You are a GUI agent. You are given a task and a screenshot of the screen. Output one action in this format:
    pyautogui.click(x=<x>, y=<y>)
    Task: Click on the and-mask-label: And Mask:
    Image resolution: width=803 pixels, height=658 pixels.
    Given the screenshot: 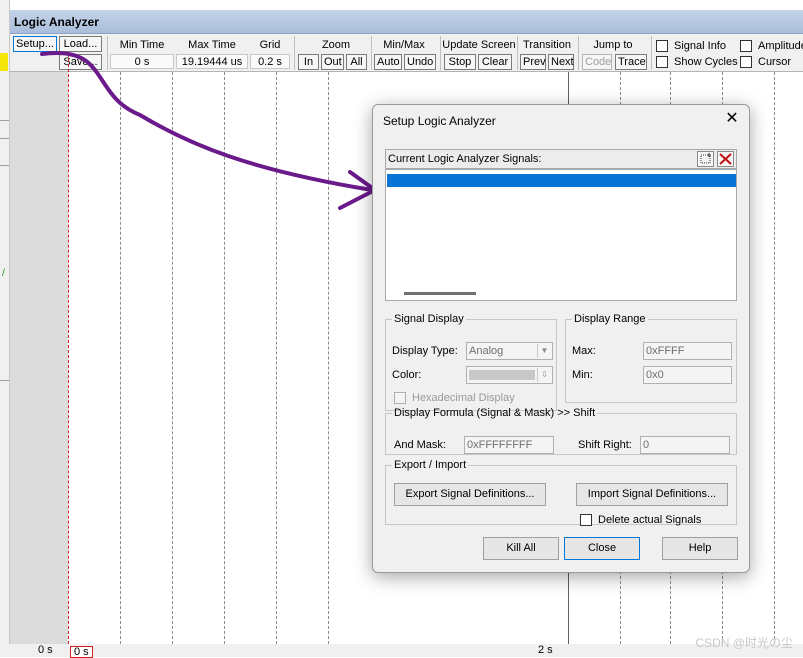 What is the action you would take?
    pyautogui.click(x=420, y=445)
    